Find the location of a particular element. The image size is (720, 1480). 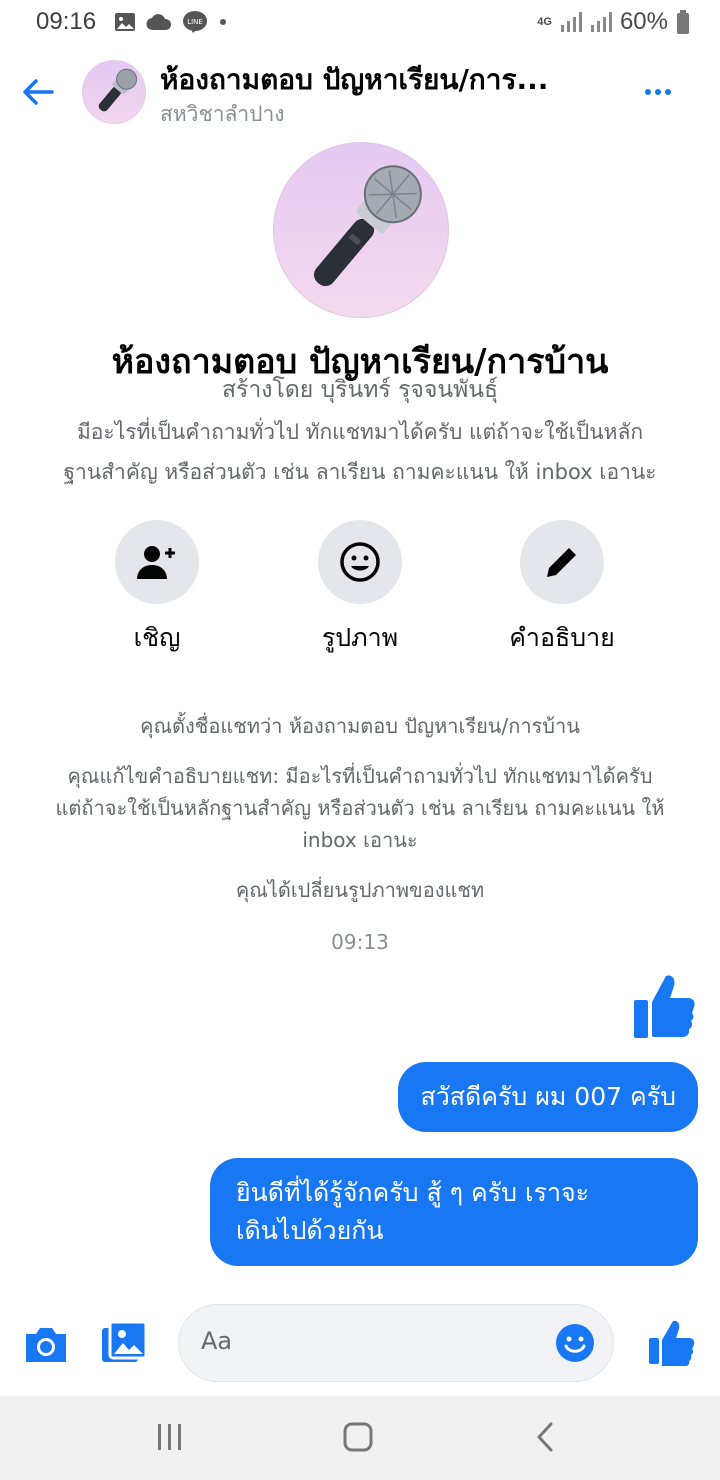

cloud-icon is located at coordinates (159, 22).